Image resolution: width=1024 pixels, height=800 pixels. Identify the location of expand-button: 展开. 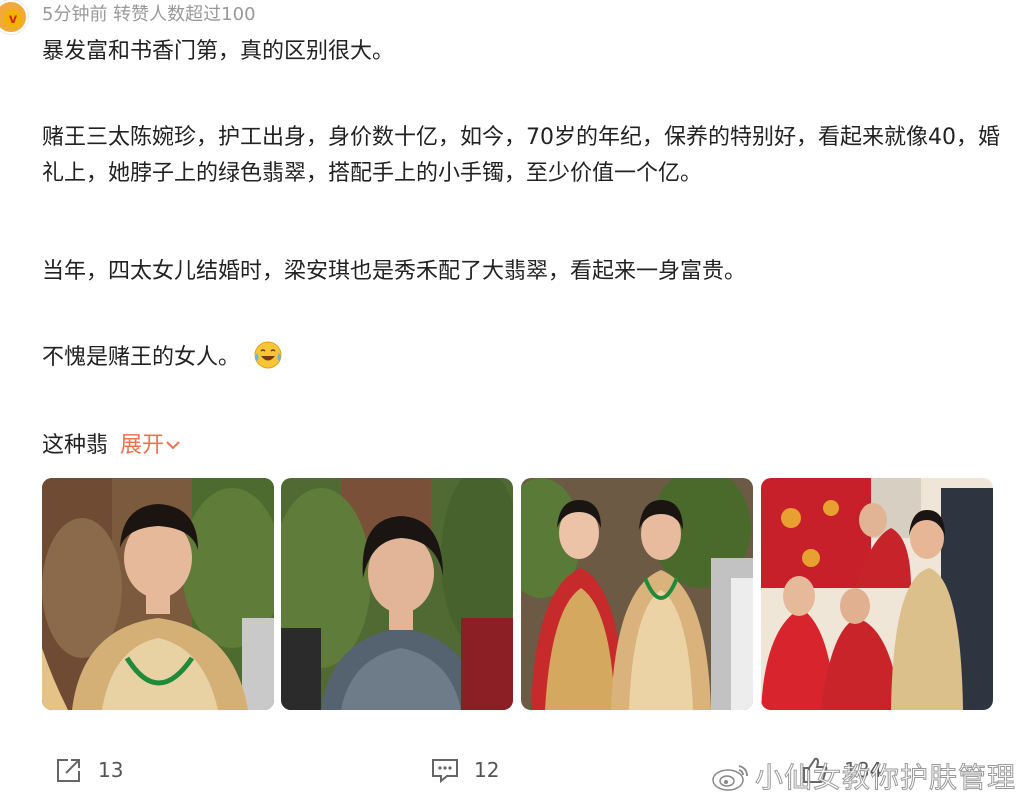
(150, 445).